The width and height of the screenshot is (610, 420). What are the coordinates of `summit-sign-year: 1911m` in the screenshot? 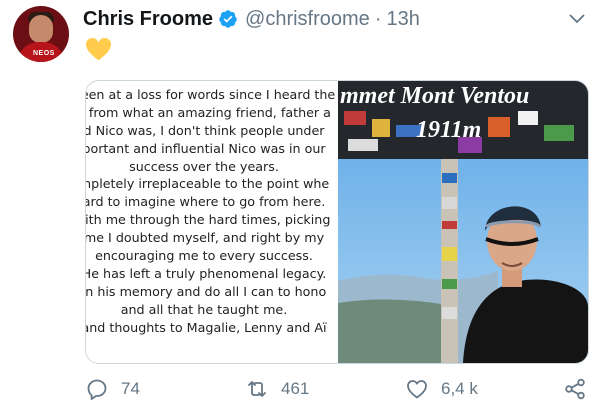 It's located at (448, 130).